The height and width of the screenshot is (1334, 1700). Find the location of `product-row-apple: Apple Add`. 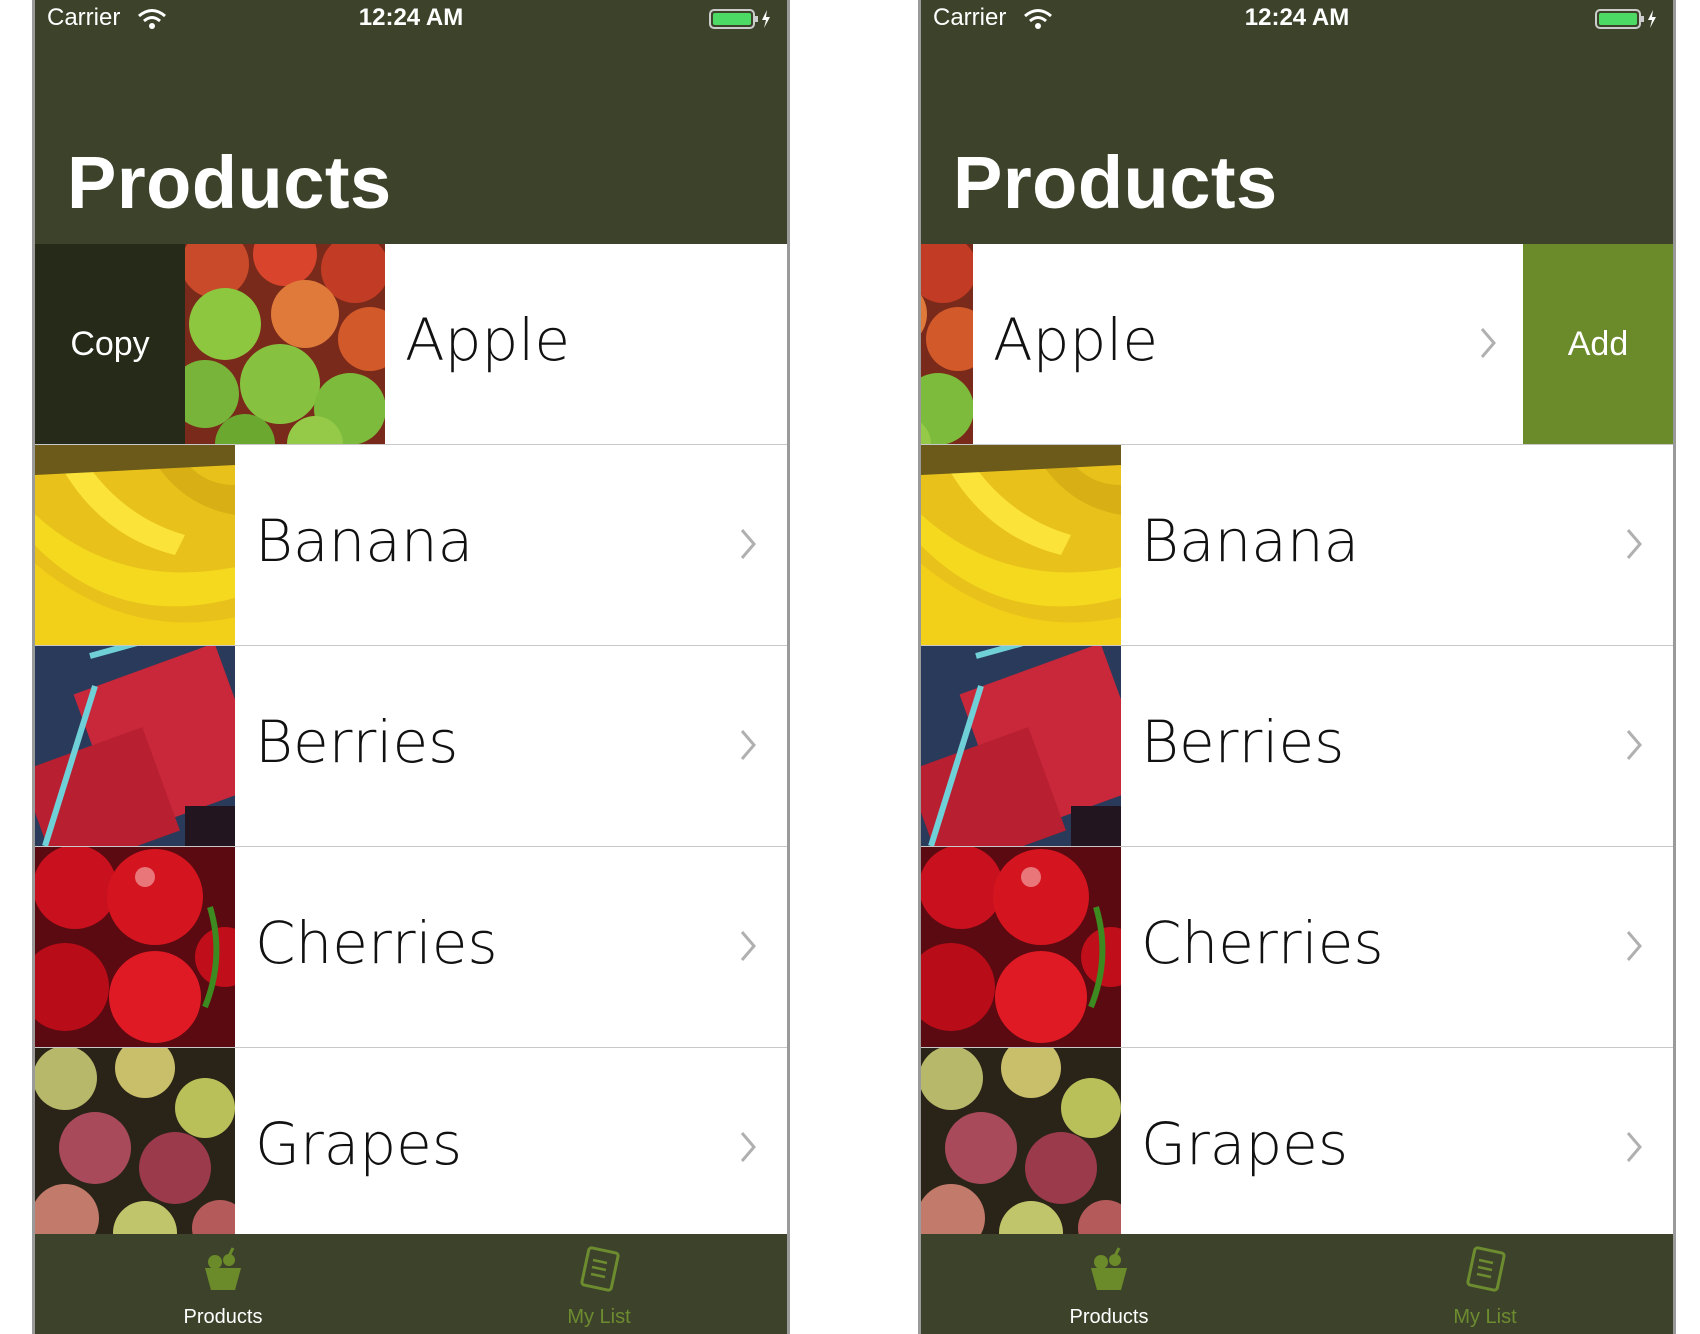

product-row-apple: Apple Add is located at coordinates (1297, 344).